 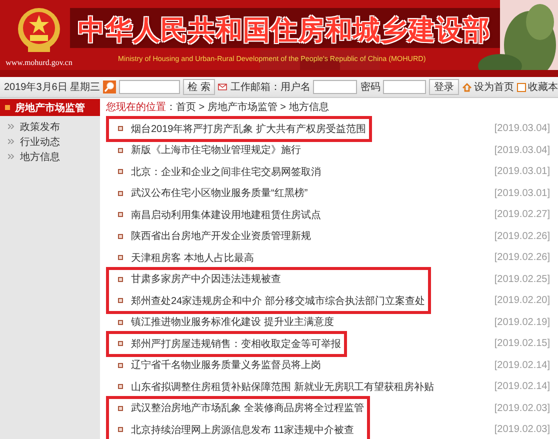 I want to click on emblem-icon, so click(x=39, y=30).